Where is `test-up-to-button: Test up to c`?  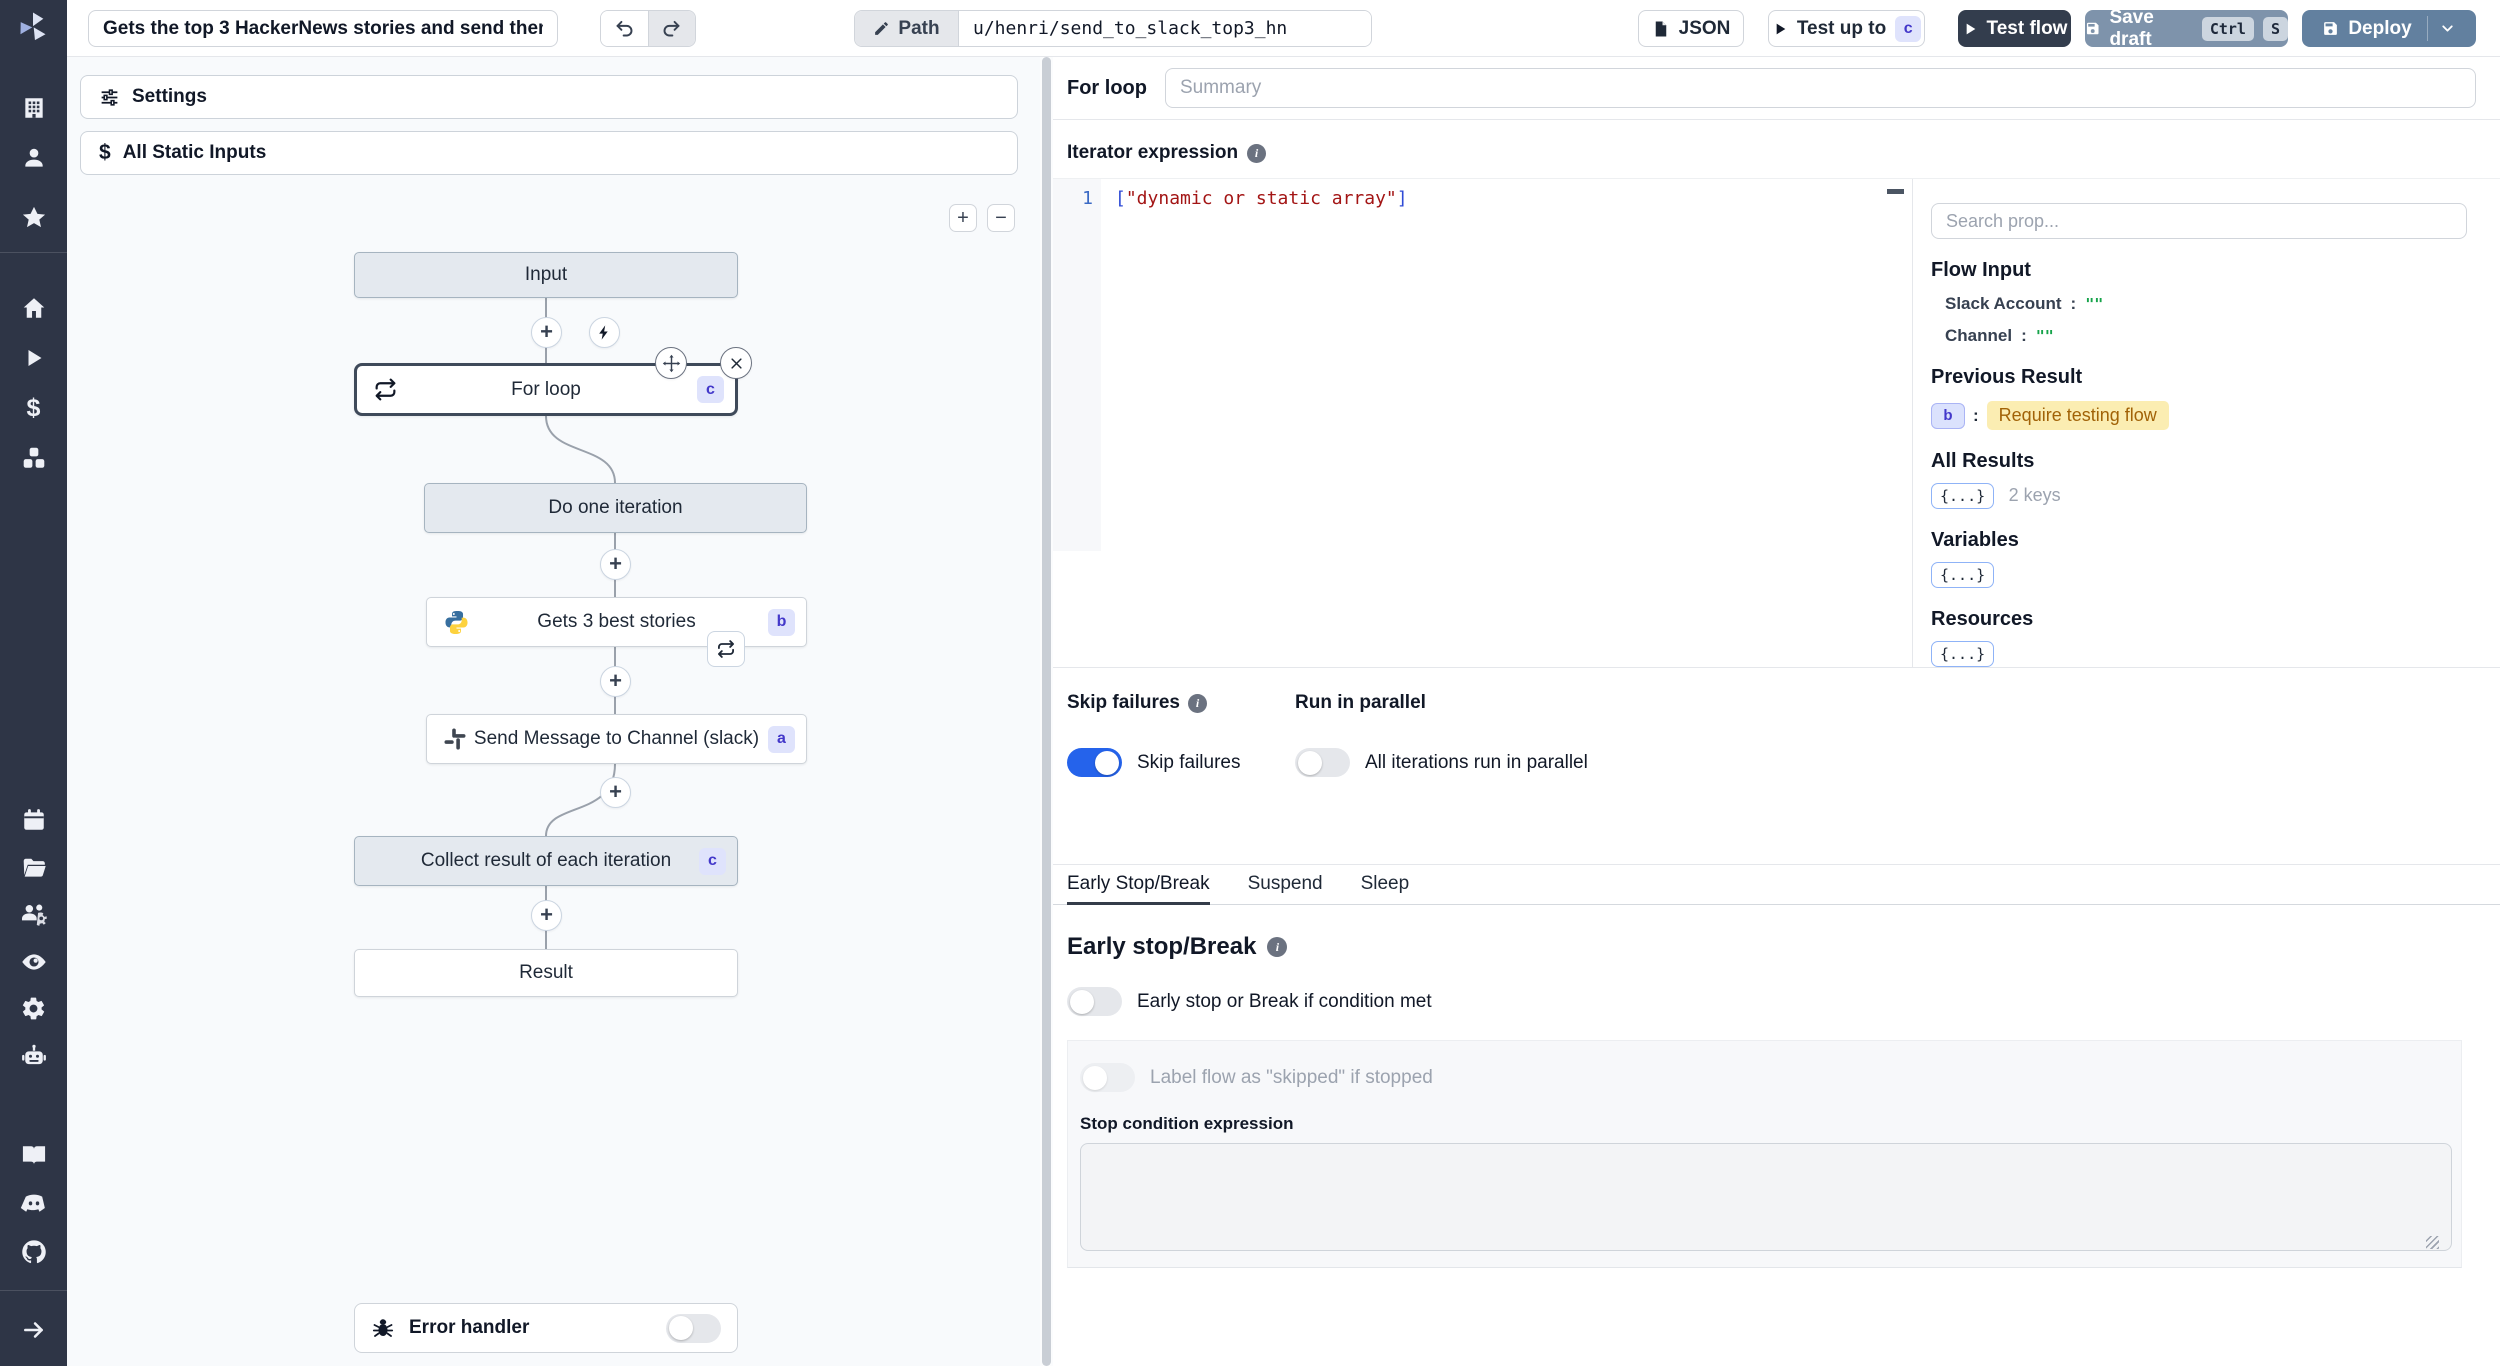 test-up-to-button: Test up to c is located at coordinates (1846, 28).